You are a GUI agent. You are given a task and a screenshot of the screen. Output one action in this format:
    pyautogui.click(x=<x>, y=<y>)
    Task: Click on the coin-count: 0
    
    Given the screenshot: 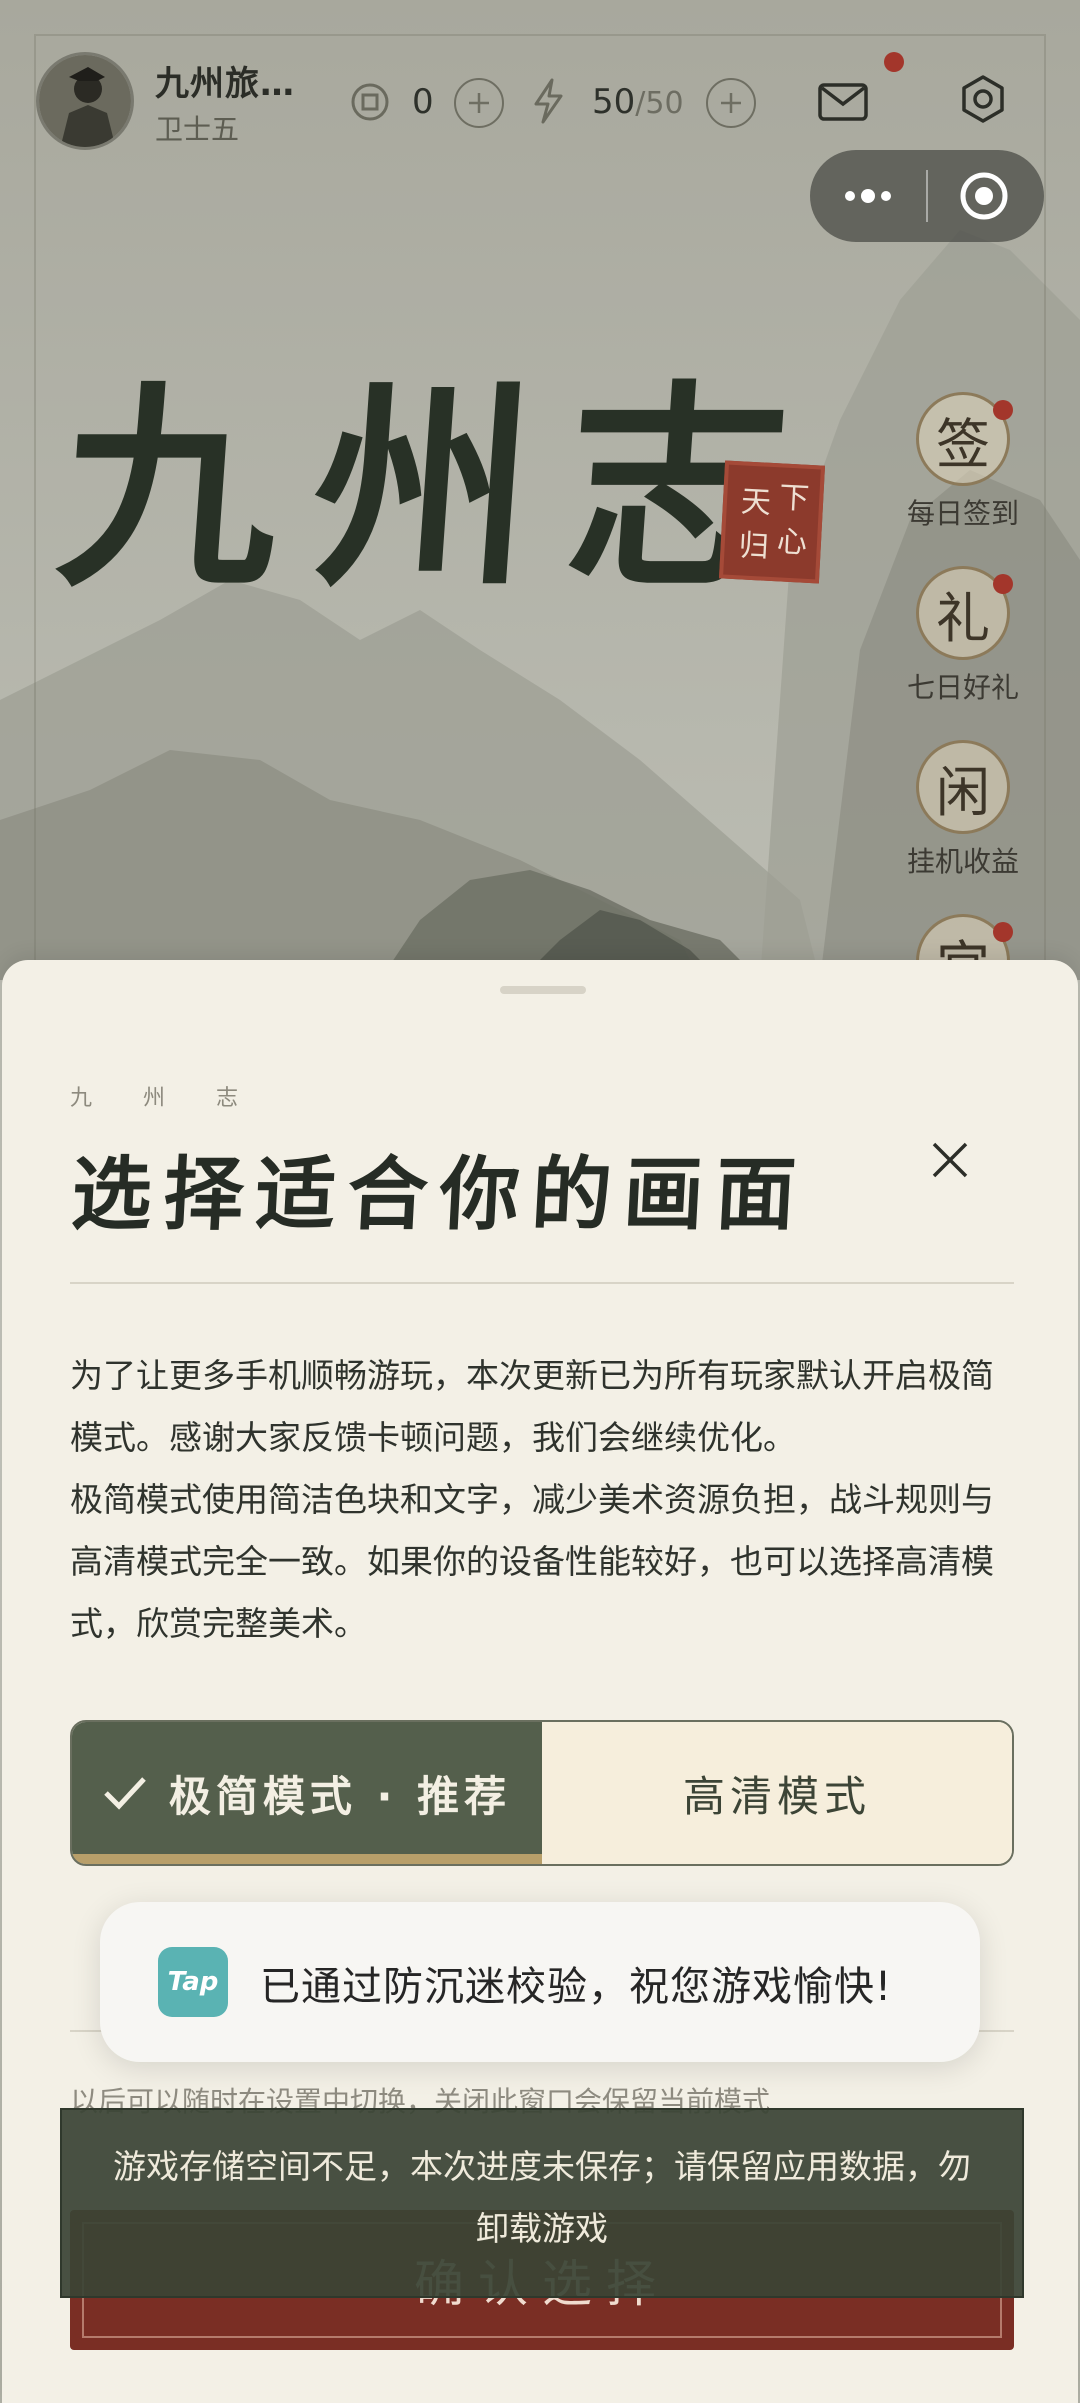 What is the action you would take?
    pyautogui.click(x=423, y=102)
    